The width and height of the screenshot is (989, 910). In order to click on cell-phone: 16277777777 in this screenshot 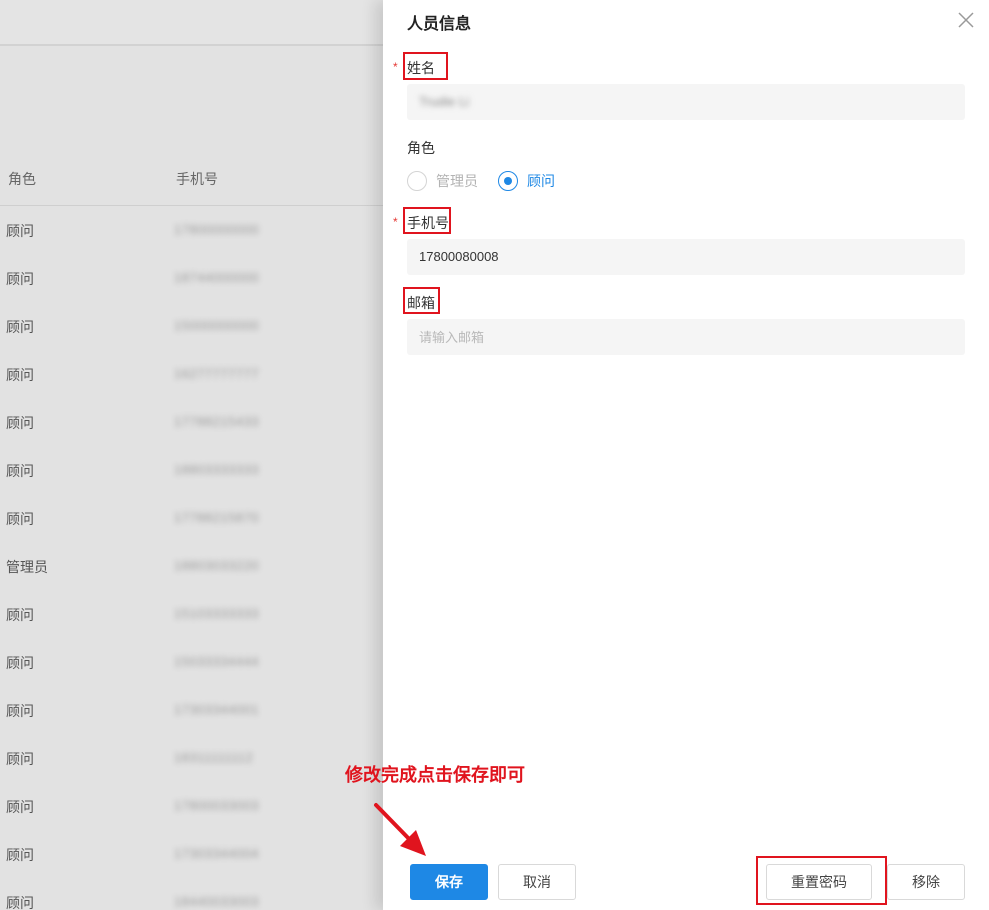, I will do `click(217, 373)`.